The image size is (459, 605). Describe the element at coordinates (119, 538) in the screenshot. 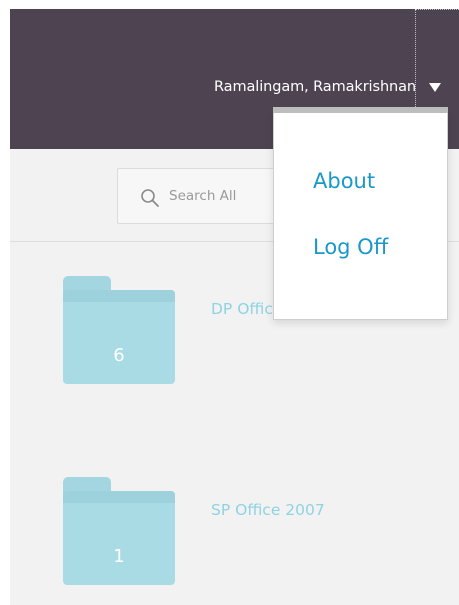

I see `folder-icon: 1` at that location.